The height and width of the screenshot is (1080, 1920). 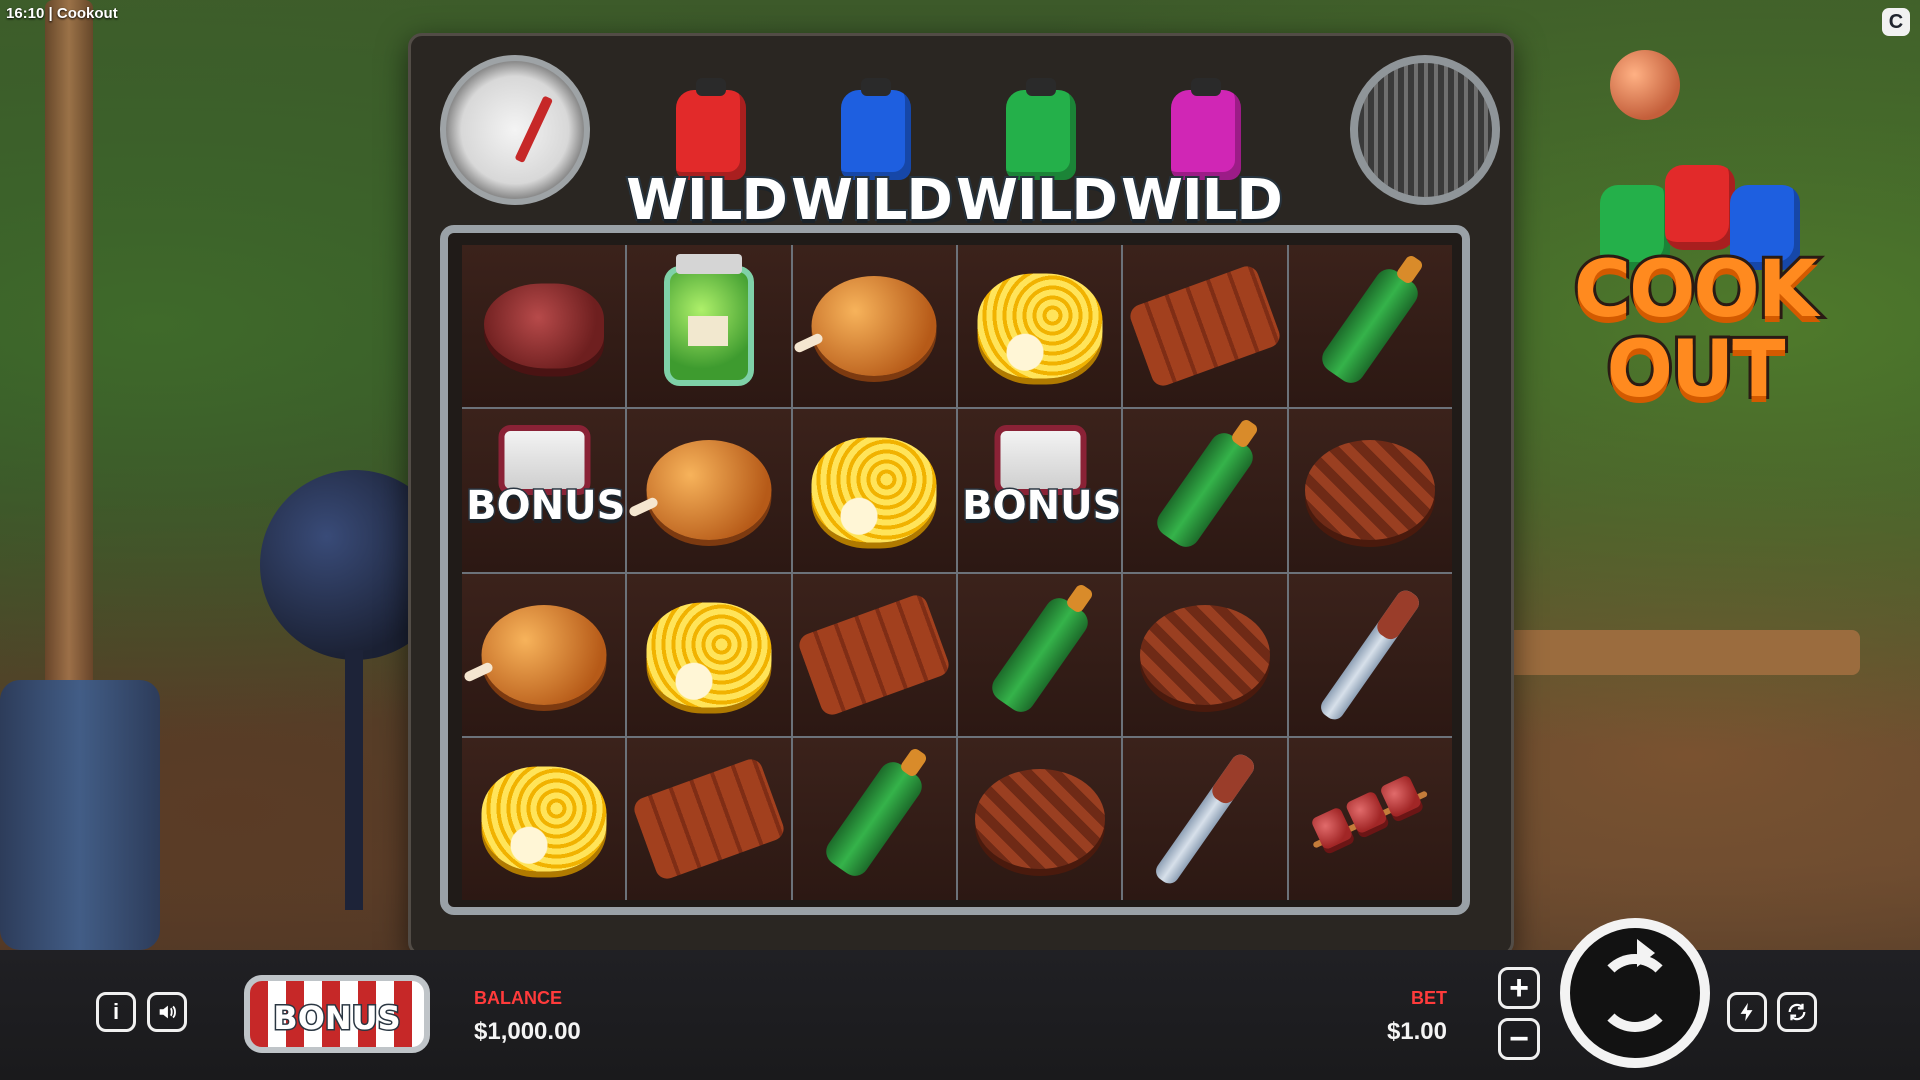 I want to click on bonus-buy-button: BONUS, so click(x=337, y=1014).